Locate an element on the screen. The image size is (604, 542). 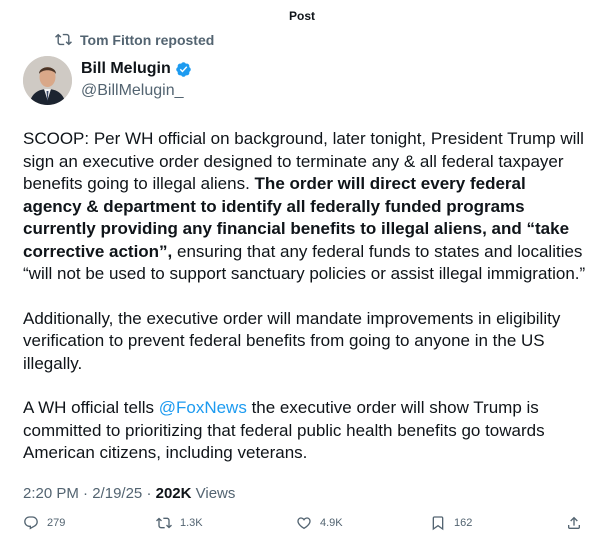
reply-icon is located at coordinates (31, 523).